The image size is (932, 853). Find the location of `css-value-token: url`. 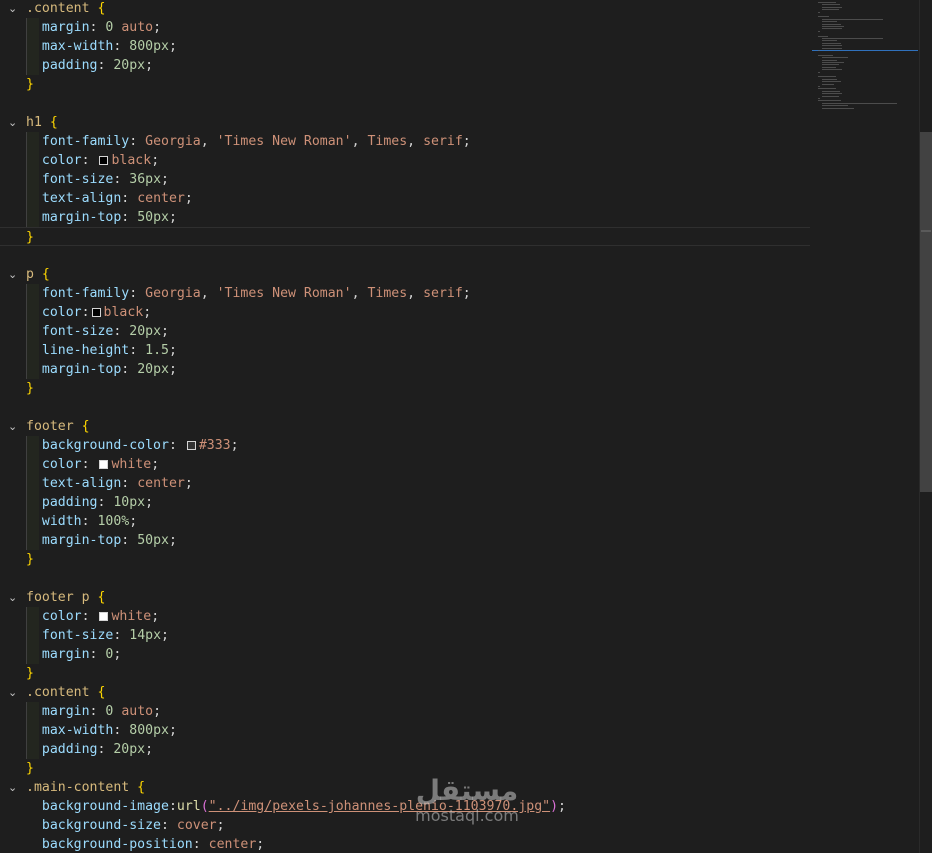

css-value-token: url is located at coordinates (188, 806).